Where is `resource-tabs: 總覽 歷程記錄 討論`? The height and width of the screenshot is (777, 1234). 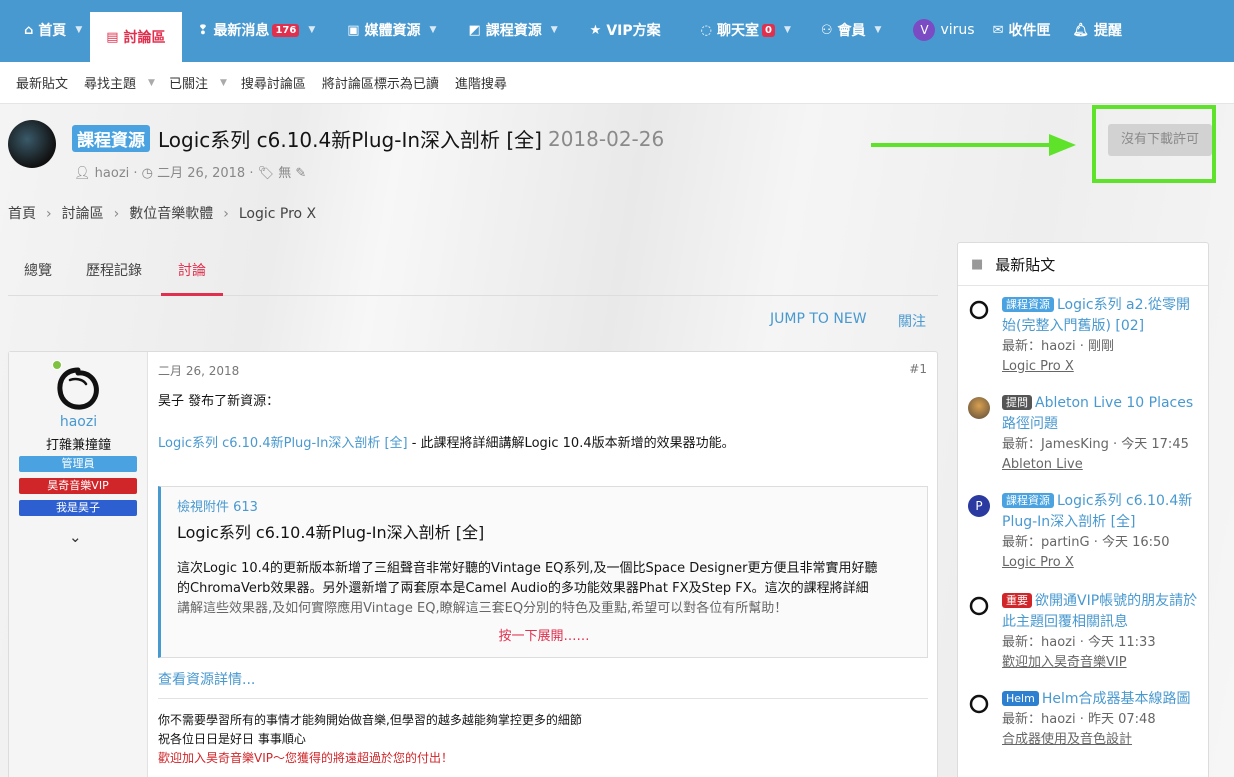
resource-tabs: 總覽 歷程記錄 討論 is located at coordinates (473, 272).